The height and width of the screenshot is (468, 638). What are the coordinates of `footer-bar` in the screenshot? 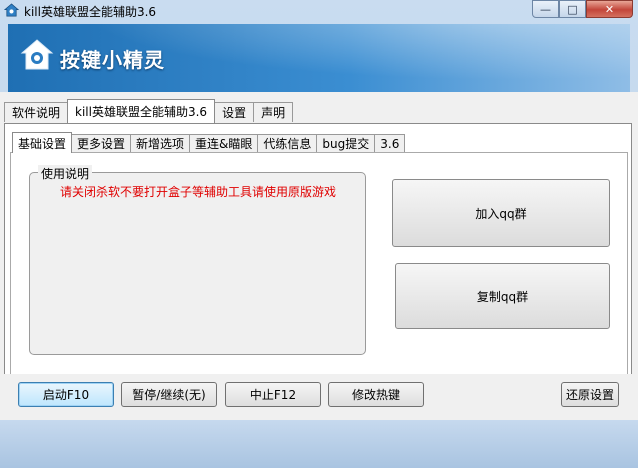 It's located at (319, 444).